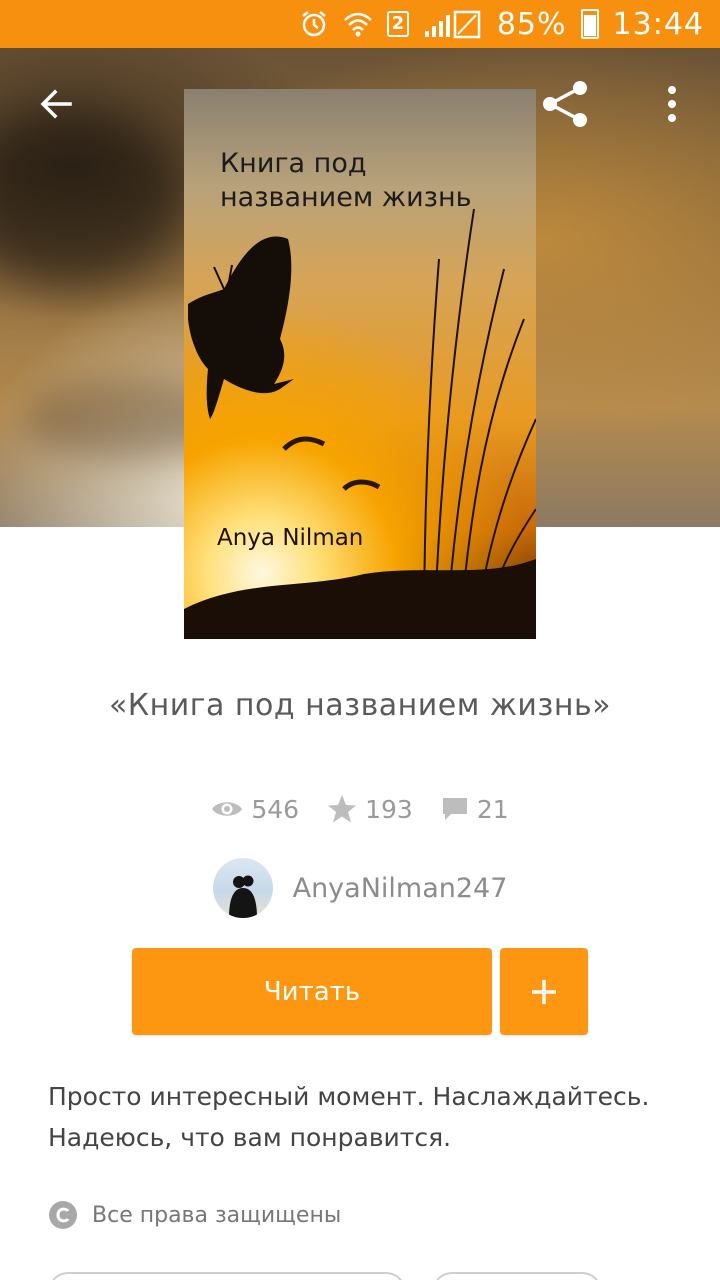 The image size is (720, 1280). I want to click on cover-title: Книга под названием жизнь, so click(346, 180).